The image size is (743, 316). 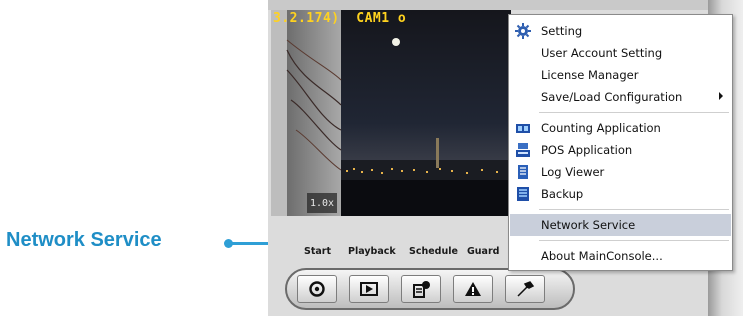 I want to click on guard-button, so click(x=473, y=289).